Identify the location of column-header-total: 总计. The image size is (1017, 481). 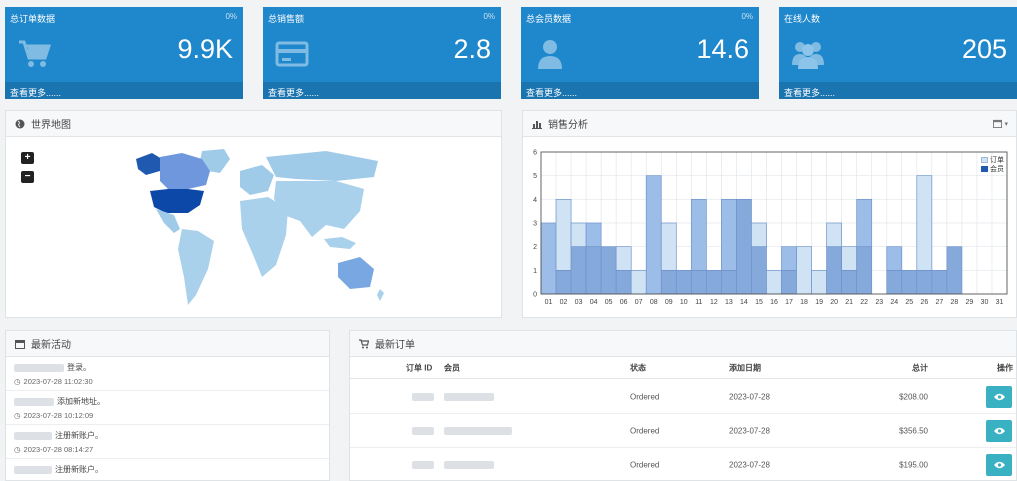
(920, 367).